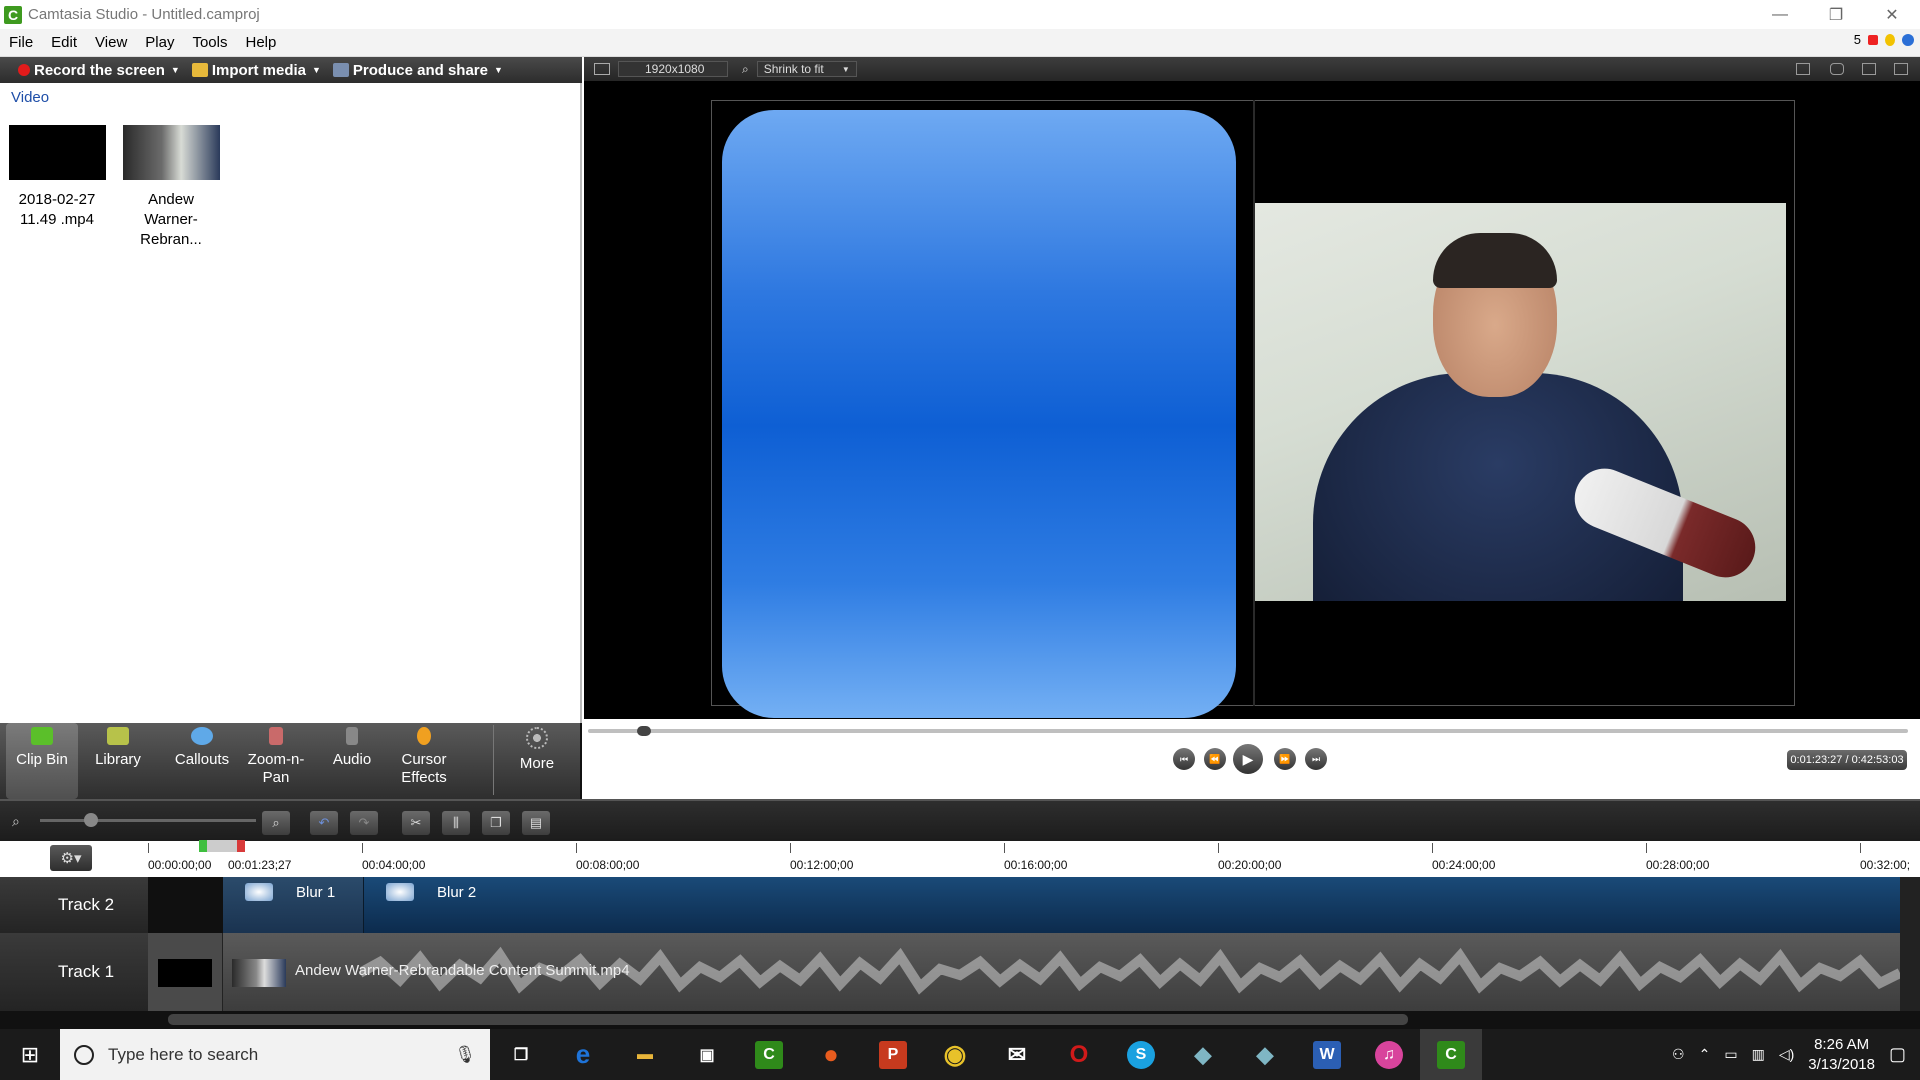  Describe the element at coordinates (955, 1054) in the screenshot. I see `taskbar-chrome: ◉` at that location.